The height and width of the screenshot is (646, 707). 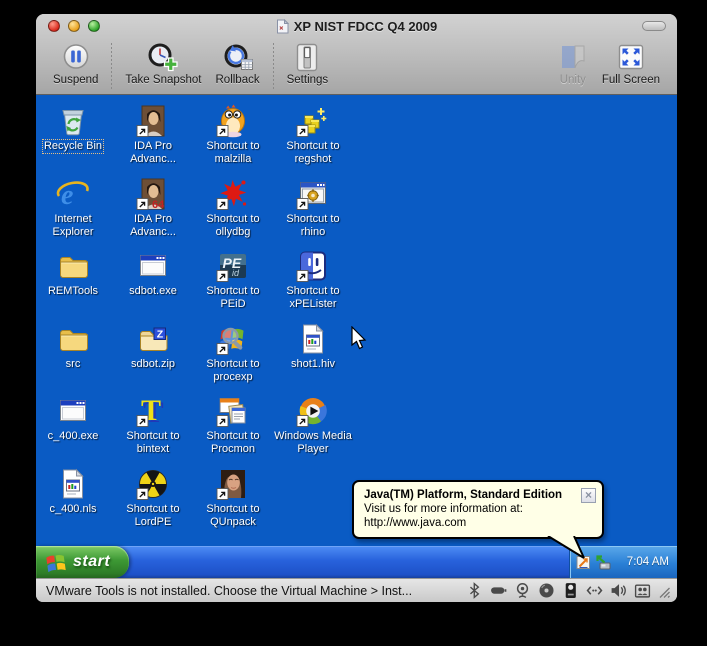 I want to click on safely-remove-hardware-icon, so click(x=603, y=562).